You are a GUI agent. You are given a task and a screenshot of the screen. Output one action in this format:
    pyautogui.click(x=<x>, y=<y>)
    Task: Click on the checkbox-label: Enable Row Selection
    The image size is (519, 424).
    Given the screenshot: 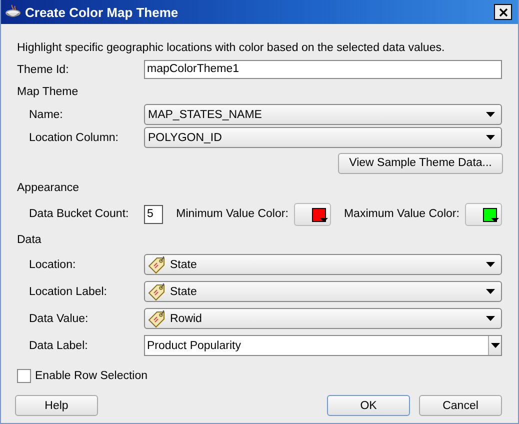 What is the action you would take?
    pyautogui.click(x=91, y=376)
    